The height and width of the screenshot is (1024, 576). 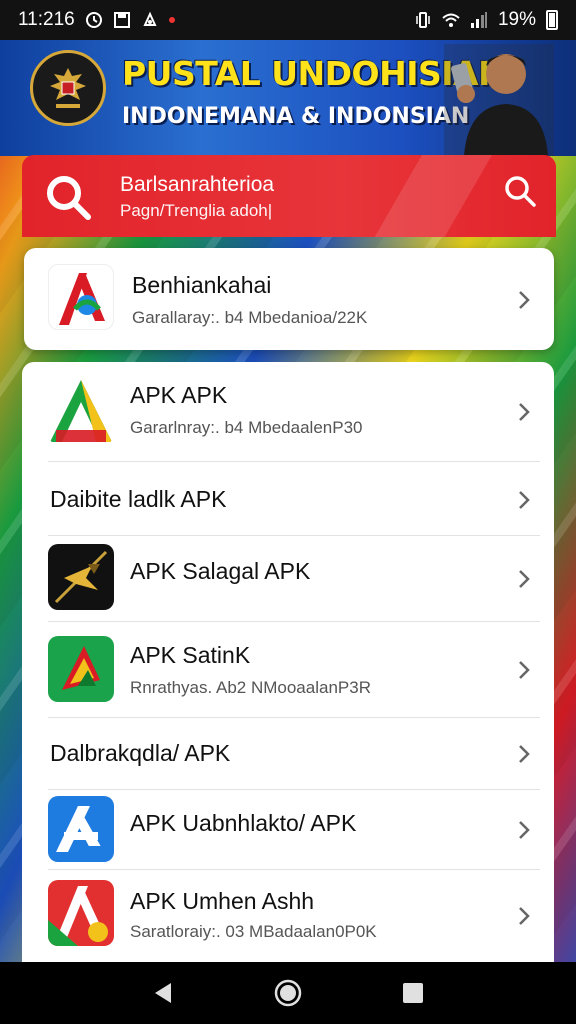 I want to click on featured-subtitle: Garallaray:. b4 Mbedanioa/22K, so click(x=250, y=317).